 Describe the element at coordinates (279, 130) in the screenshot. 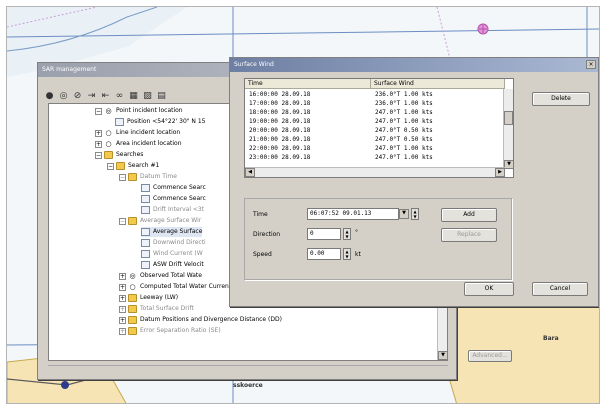

I see `table-cell-time: 20:00:00 28.09.18` at that location.